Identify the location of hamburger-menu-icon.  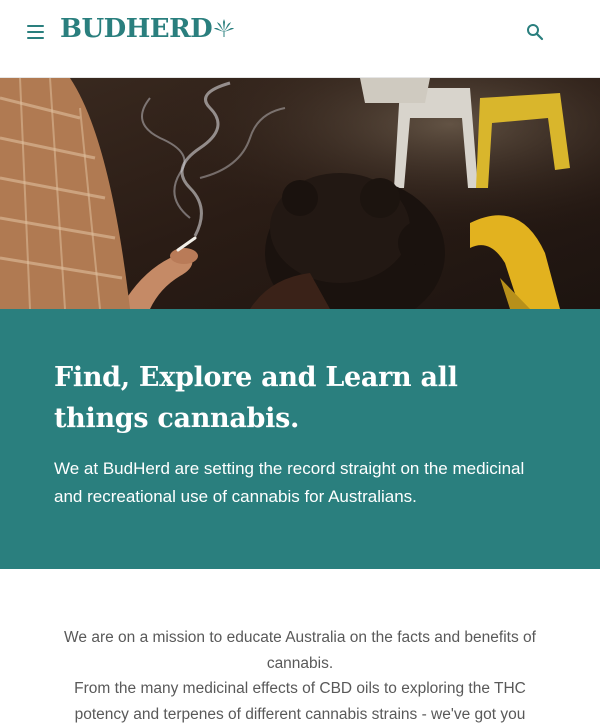
(36, 32).